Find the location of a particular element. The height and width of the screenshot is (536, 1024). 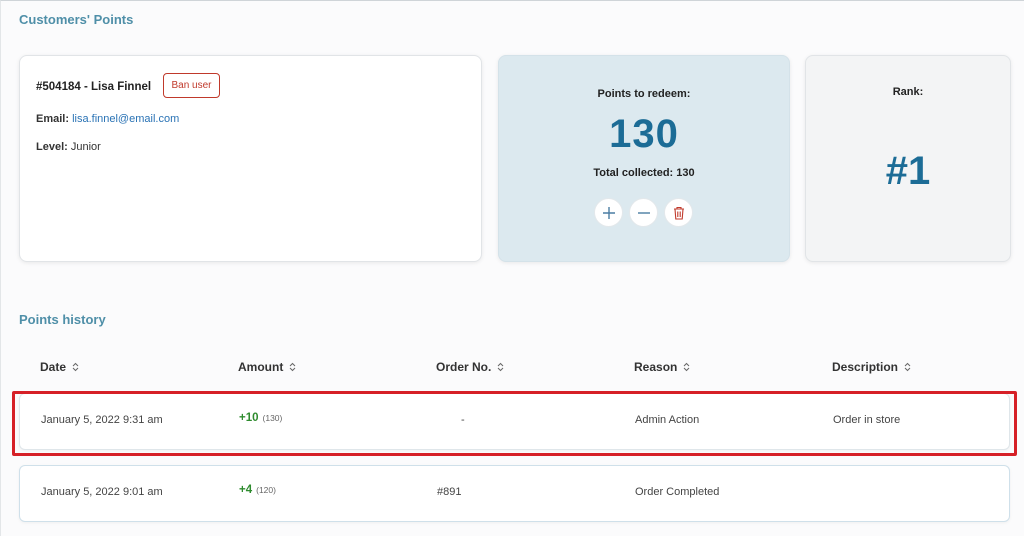

minus-icon is located at coordinates (643, 212).